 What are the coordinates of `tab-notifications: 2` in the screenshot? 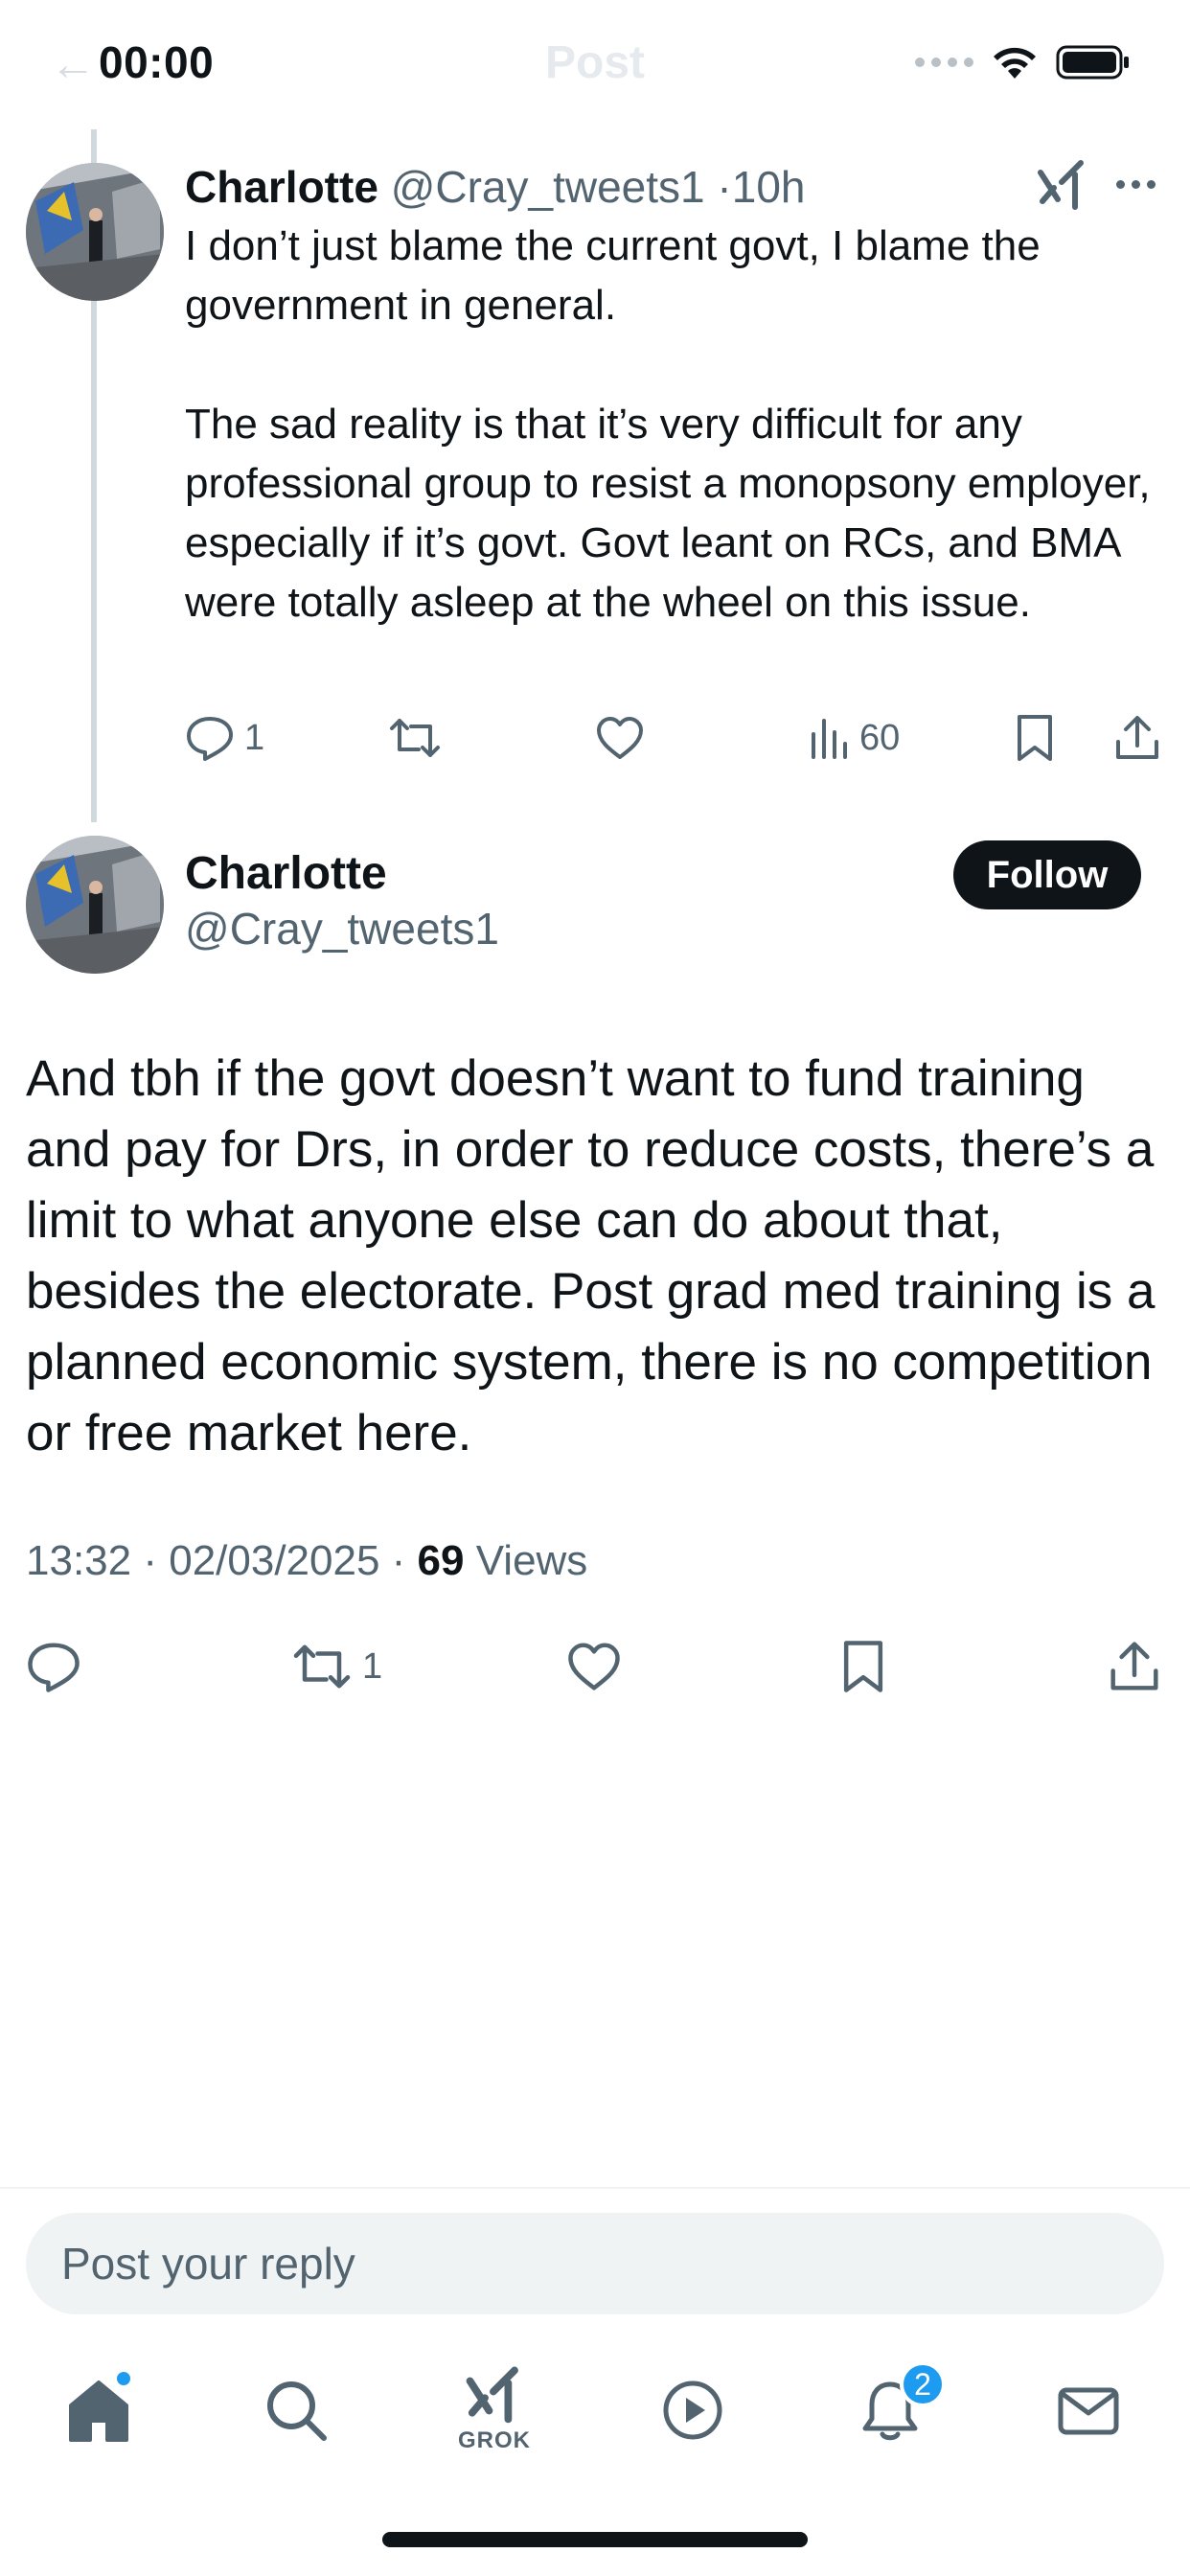 It's located at (890, 2410).